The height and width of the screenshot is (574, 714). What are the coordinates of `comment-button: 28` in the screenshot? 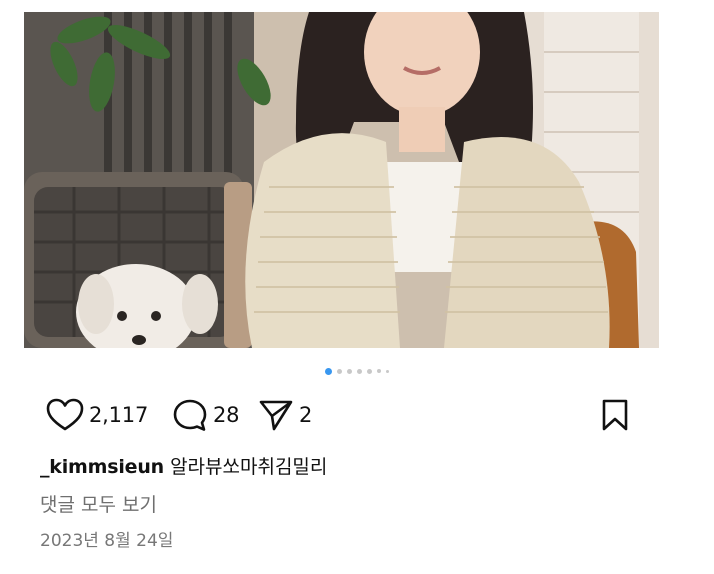 It's located at (206, 415).